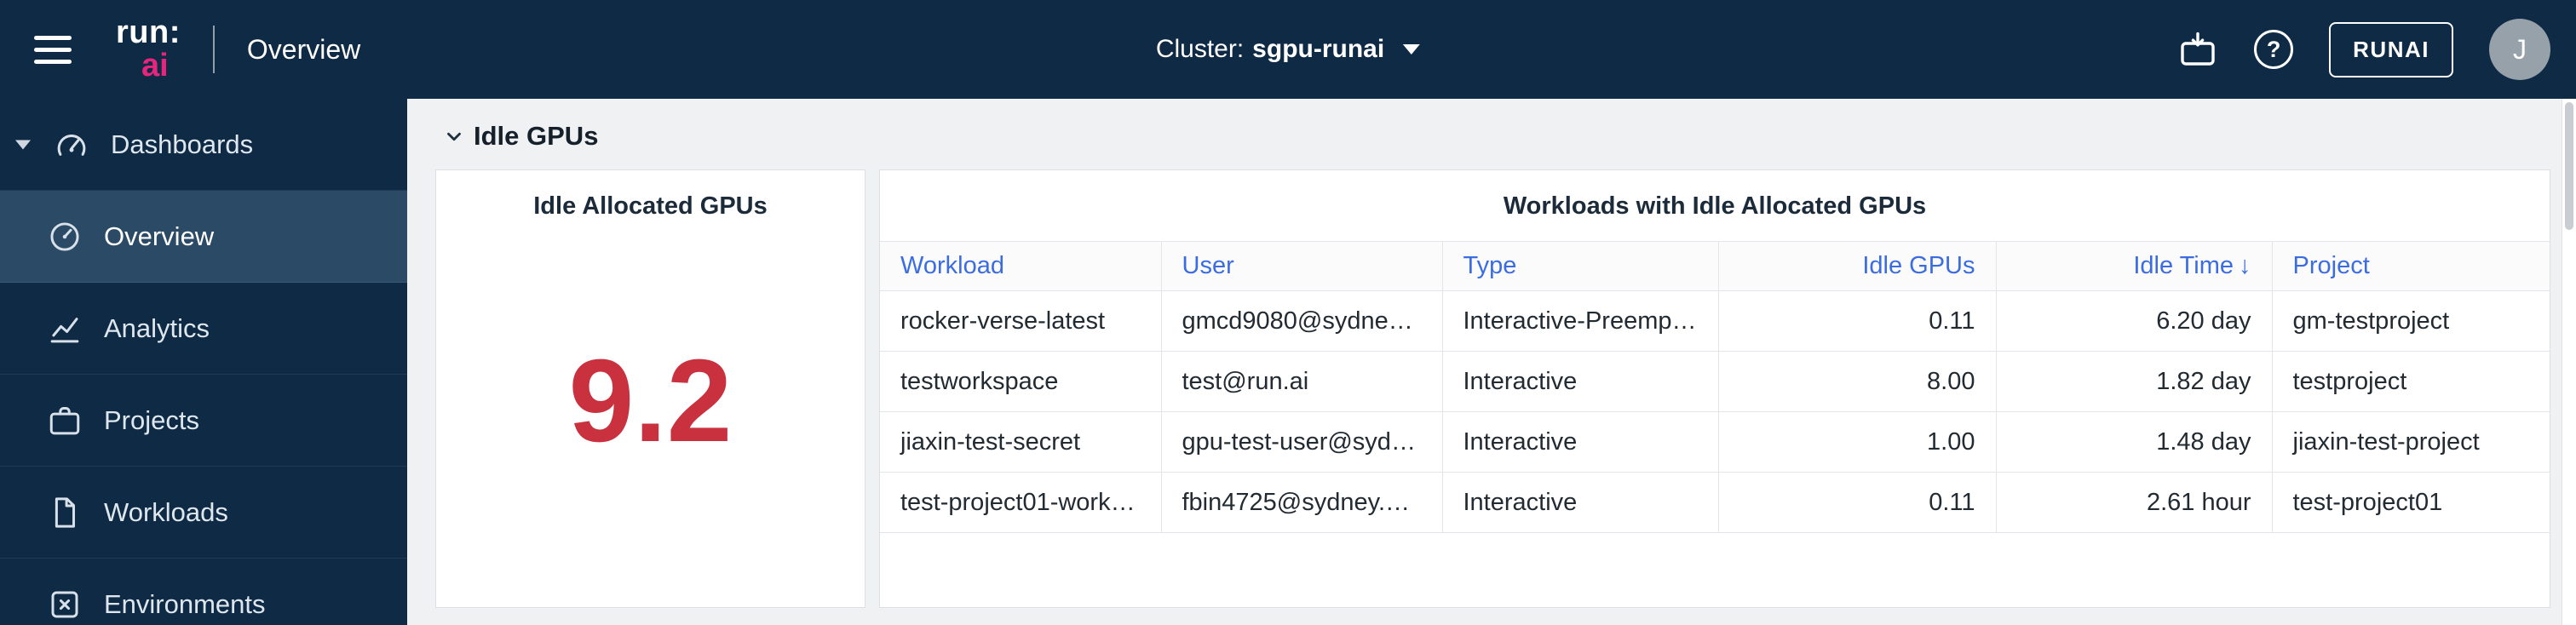 Image resolution: width=2576 pixels, height=625 pixels. I want to click on caret-expanded-icon, so click(23, 144).